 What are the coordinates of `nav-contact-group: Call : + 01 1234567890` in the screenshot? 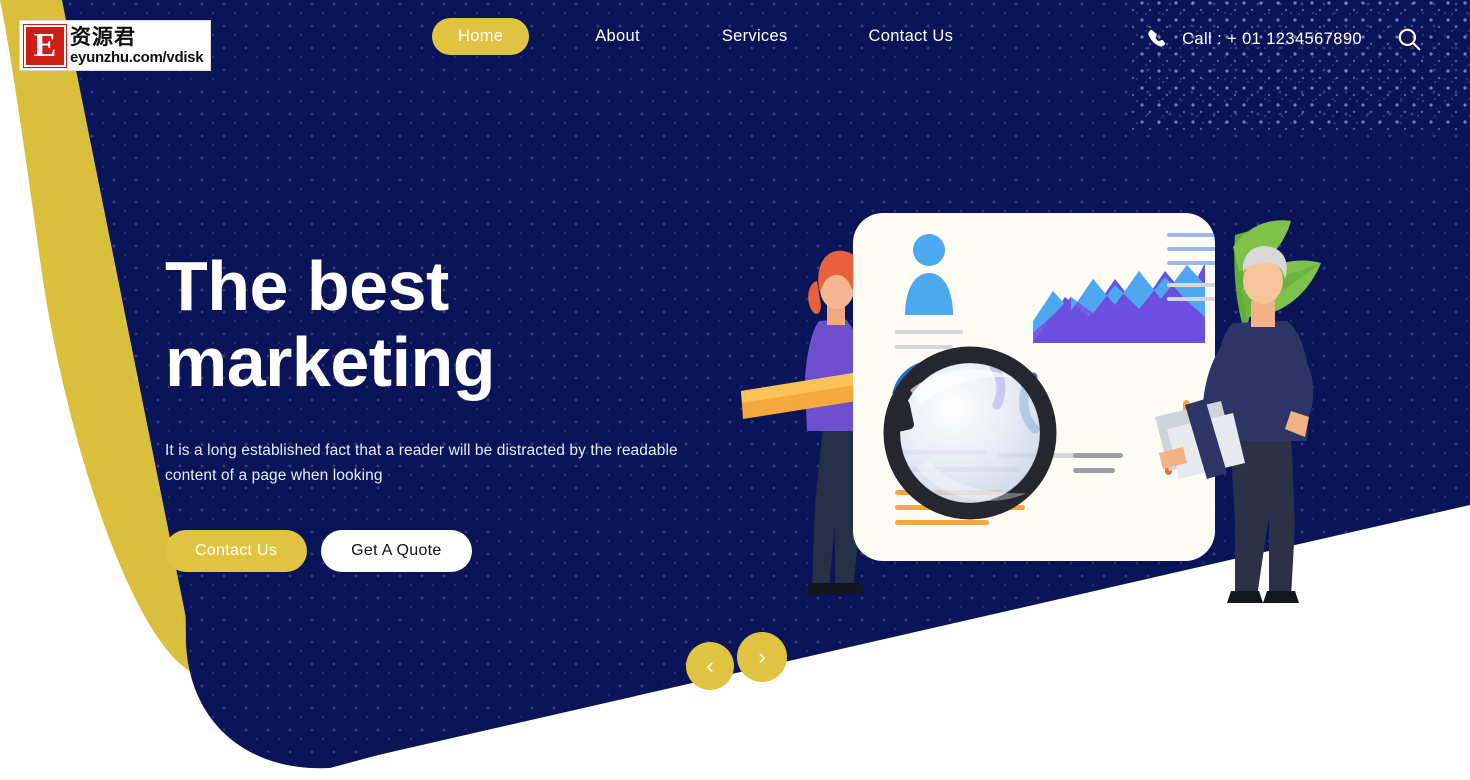 It's located at (1284, 39).